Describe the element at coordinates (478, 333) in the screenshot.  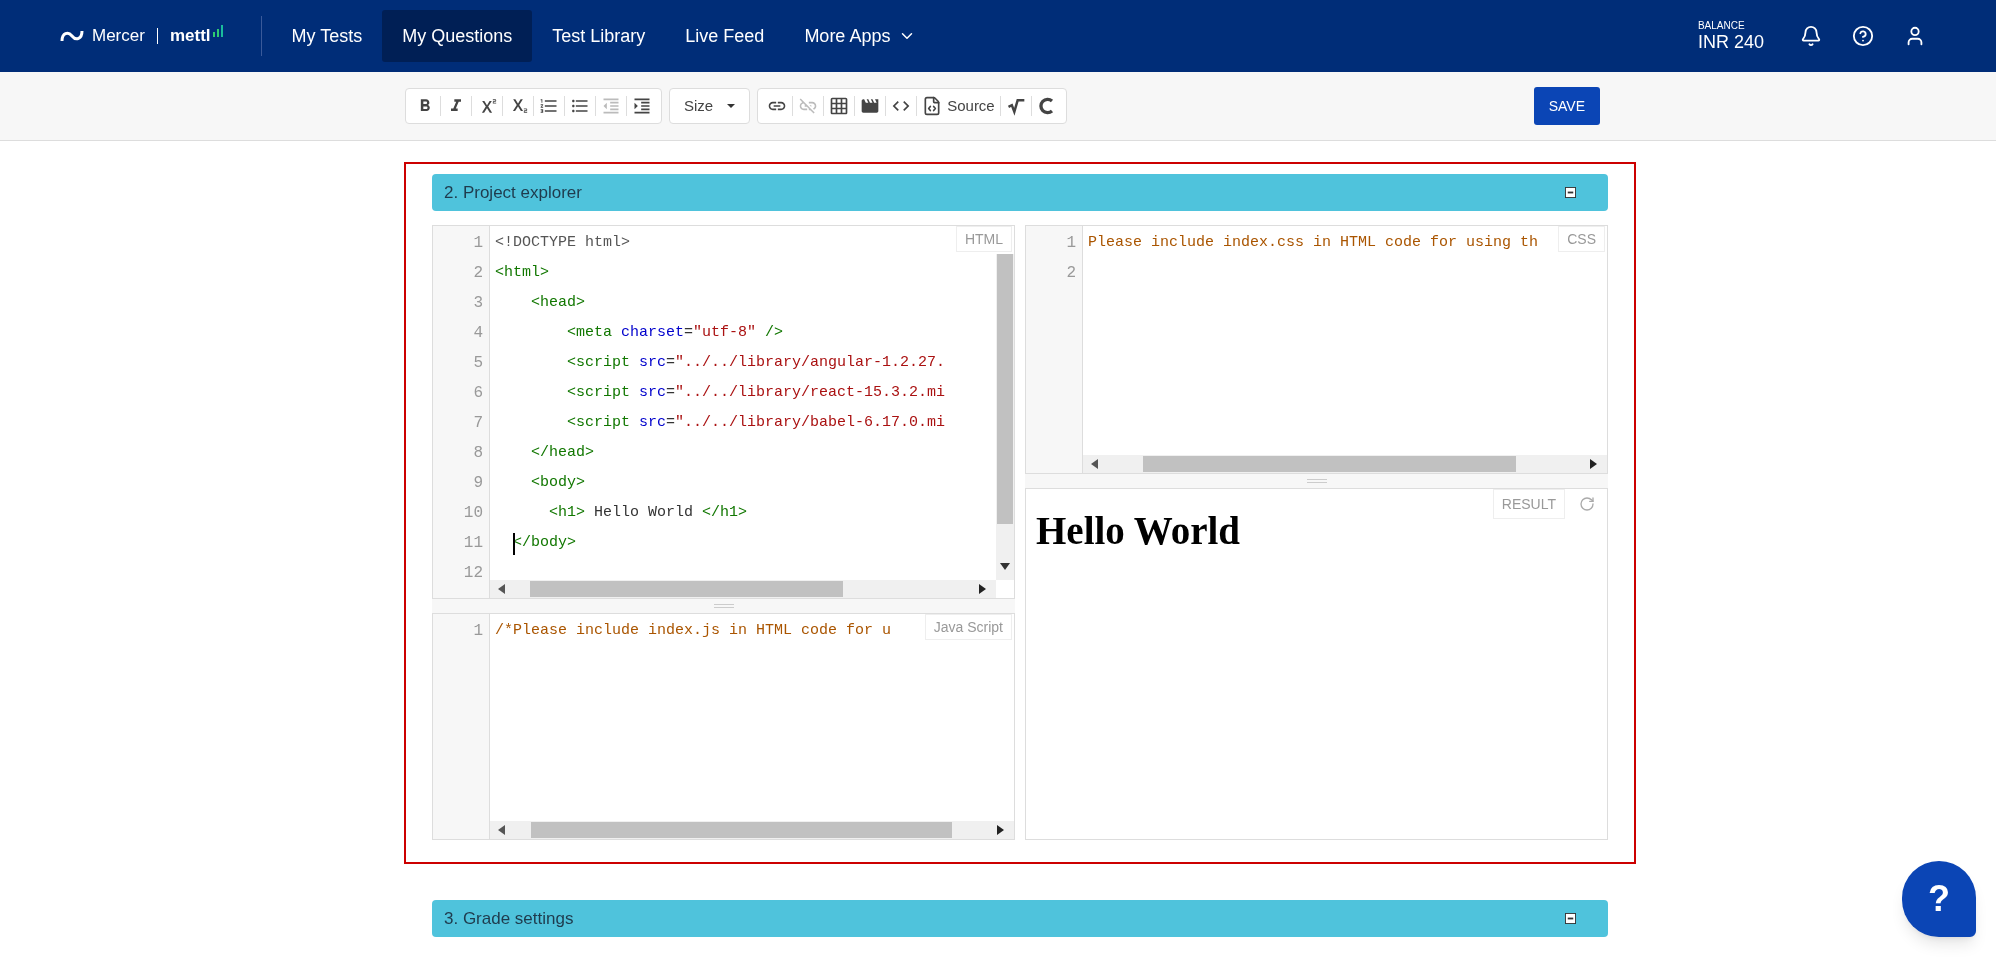
I see `line-number: 4` at that location.